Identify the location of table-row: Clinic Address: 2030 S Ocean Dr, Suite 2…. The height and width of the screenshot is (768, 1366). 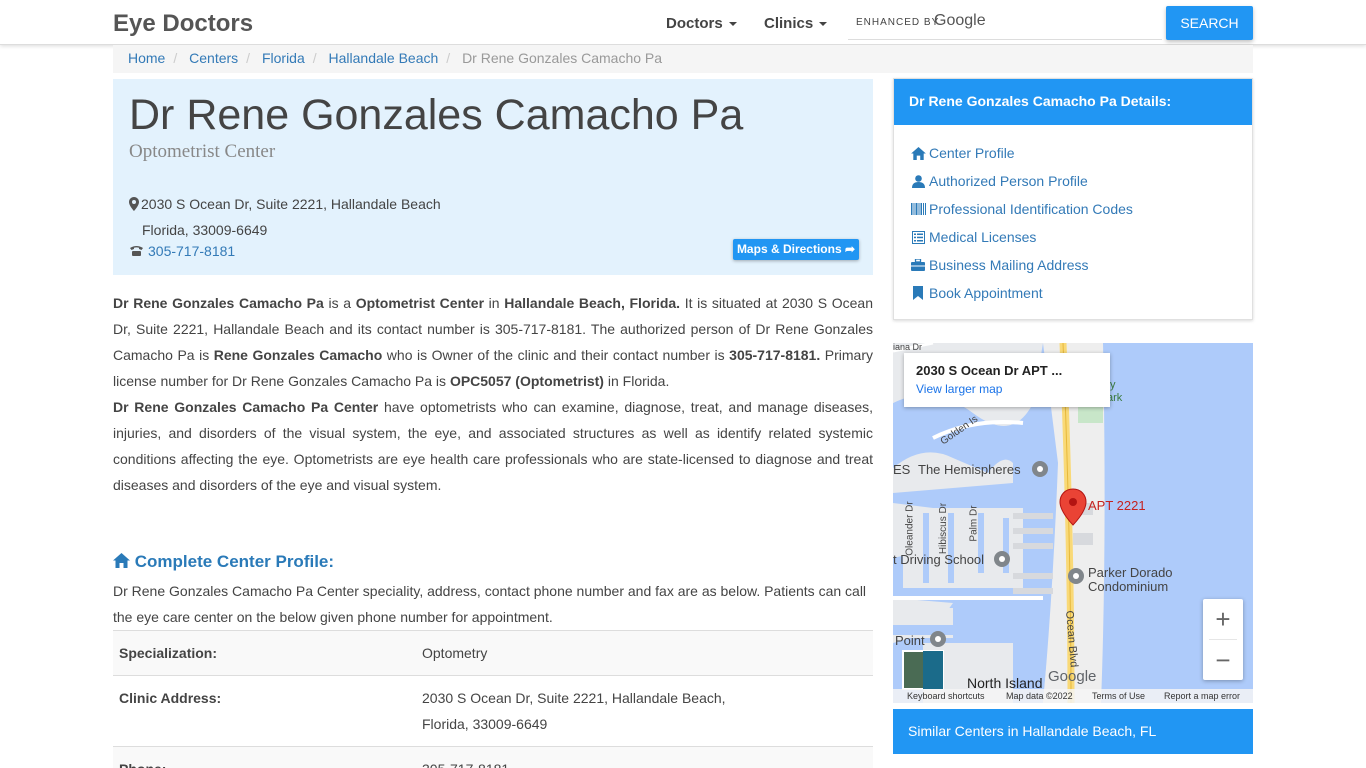
(493, 711).